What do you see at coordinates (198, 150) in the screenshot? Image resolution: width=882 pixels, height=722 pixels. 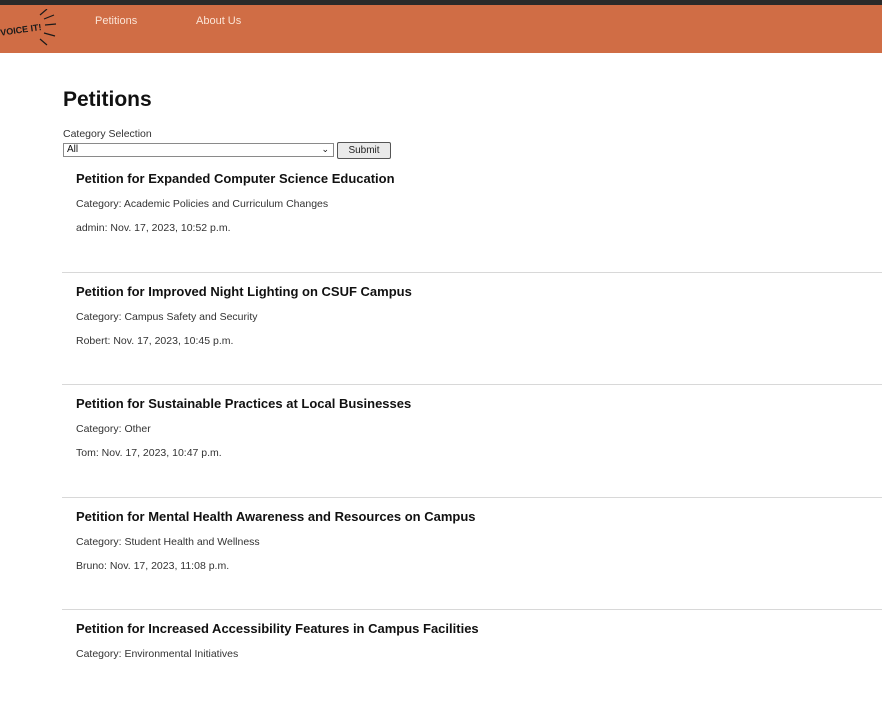 I see `category-select: All ⌄` at bounding box center [198, 150].